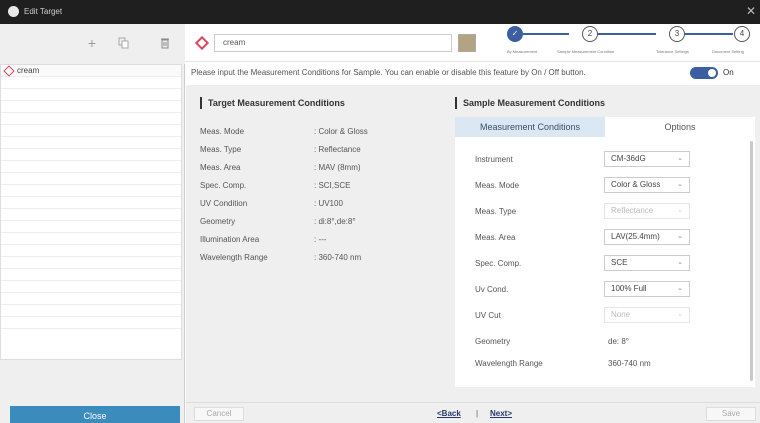 The image size is (760, 423). What do you see at coordinates (731, 414) in the screenshot?
I see `save-button: Save` at bounding box center [731, 414].